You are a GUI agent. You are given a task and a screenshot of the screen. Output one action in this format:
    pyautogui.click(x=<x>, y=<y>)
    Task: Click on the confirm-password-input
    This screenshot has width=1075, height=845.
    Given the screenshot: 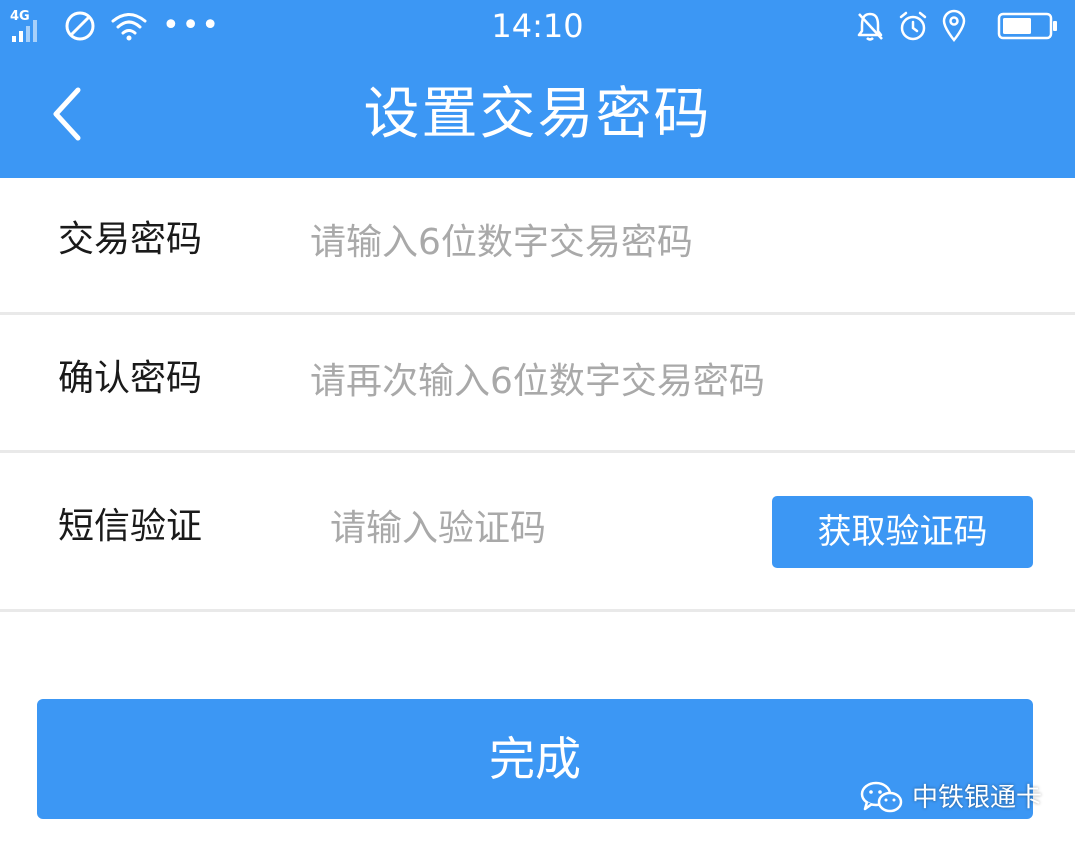 What is the action you would take?
    pyautogui.click(x=670, y=381)
    